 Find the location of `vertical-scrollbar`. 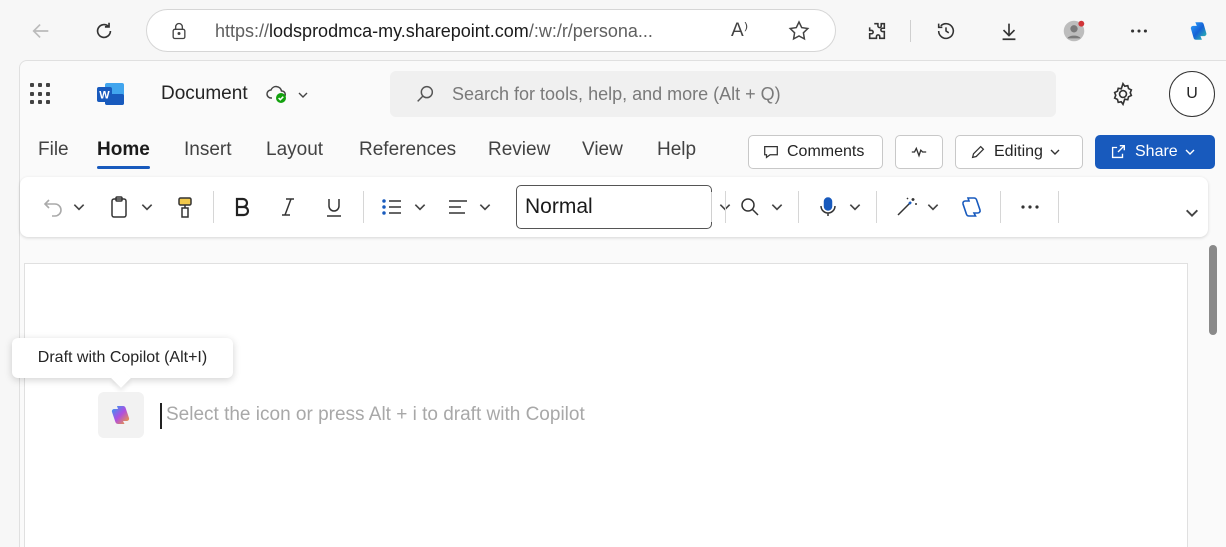

vertical-scrollbar is located at coordinates (1213, 290).